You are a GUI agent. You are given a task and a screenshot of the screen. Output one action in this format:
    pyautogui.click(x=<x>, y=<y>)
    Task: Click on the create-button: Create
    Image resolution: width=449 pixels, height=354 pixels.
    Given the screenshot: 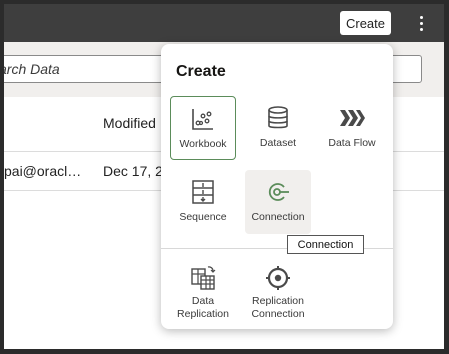 What is the action you would take?
    pyautogui.click(x=365, y=23)
    